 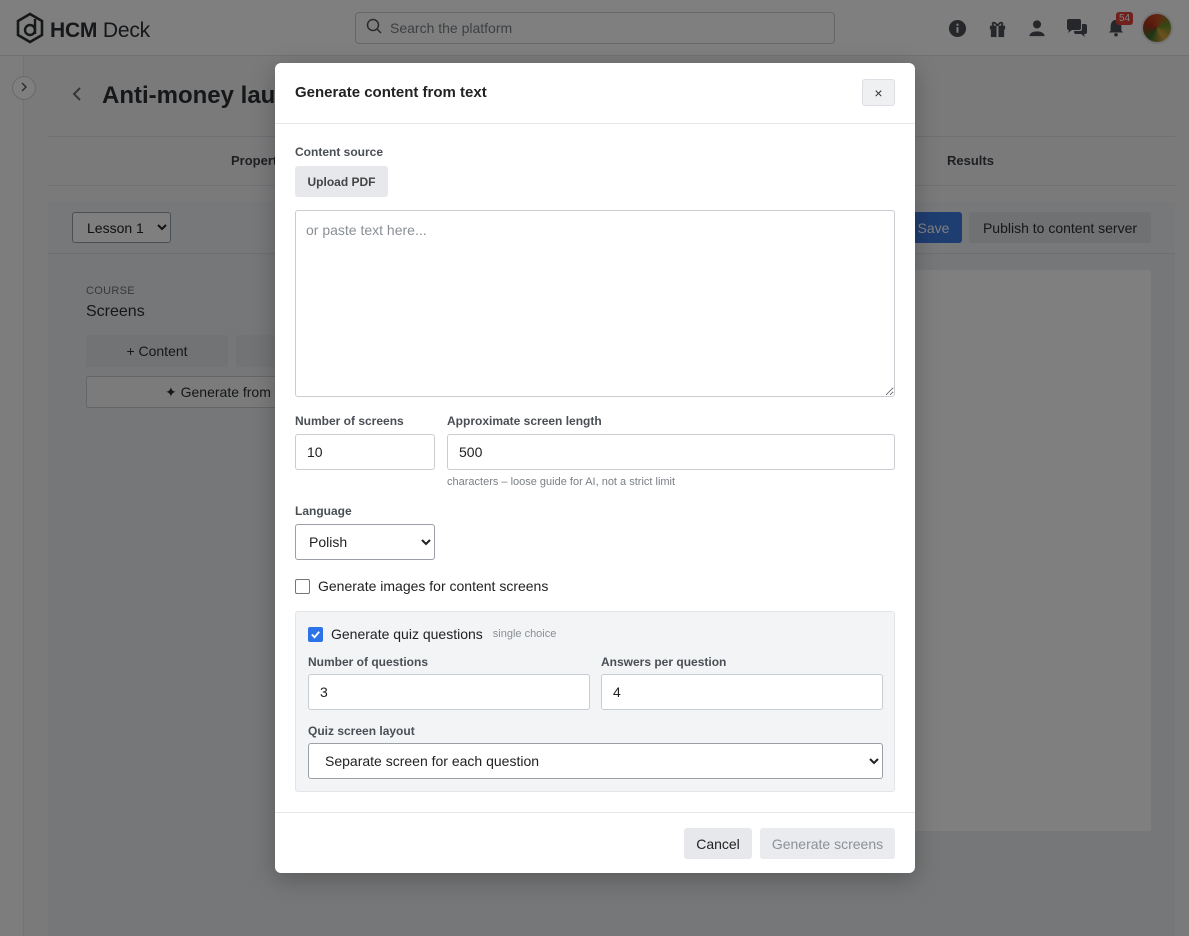 I want to click on paste-text-area, so click(x=595, y=303).